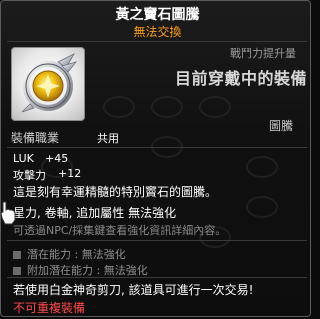 This screenshot has width=320, height=319. I want to click on power-status-text: 目前穿戴中的裝備, so click(240, 78).